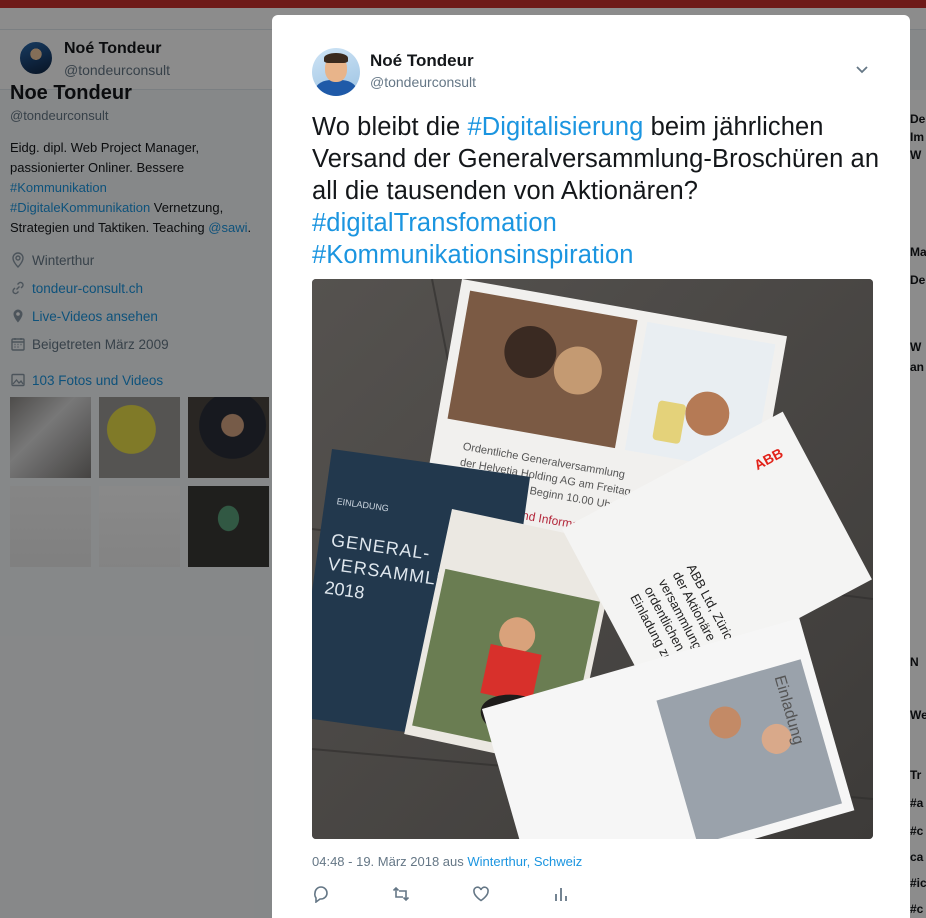 The width and height of the screenshot is (926, 918). What do you see at coordinates (336, 72) in the screenshot?
I see `avatar` at bounding box center [336, 72].